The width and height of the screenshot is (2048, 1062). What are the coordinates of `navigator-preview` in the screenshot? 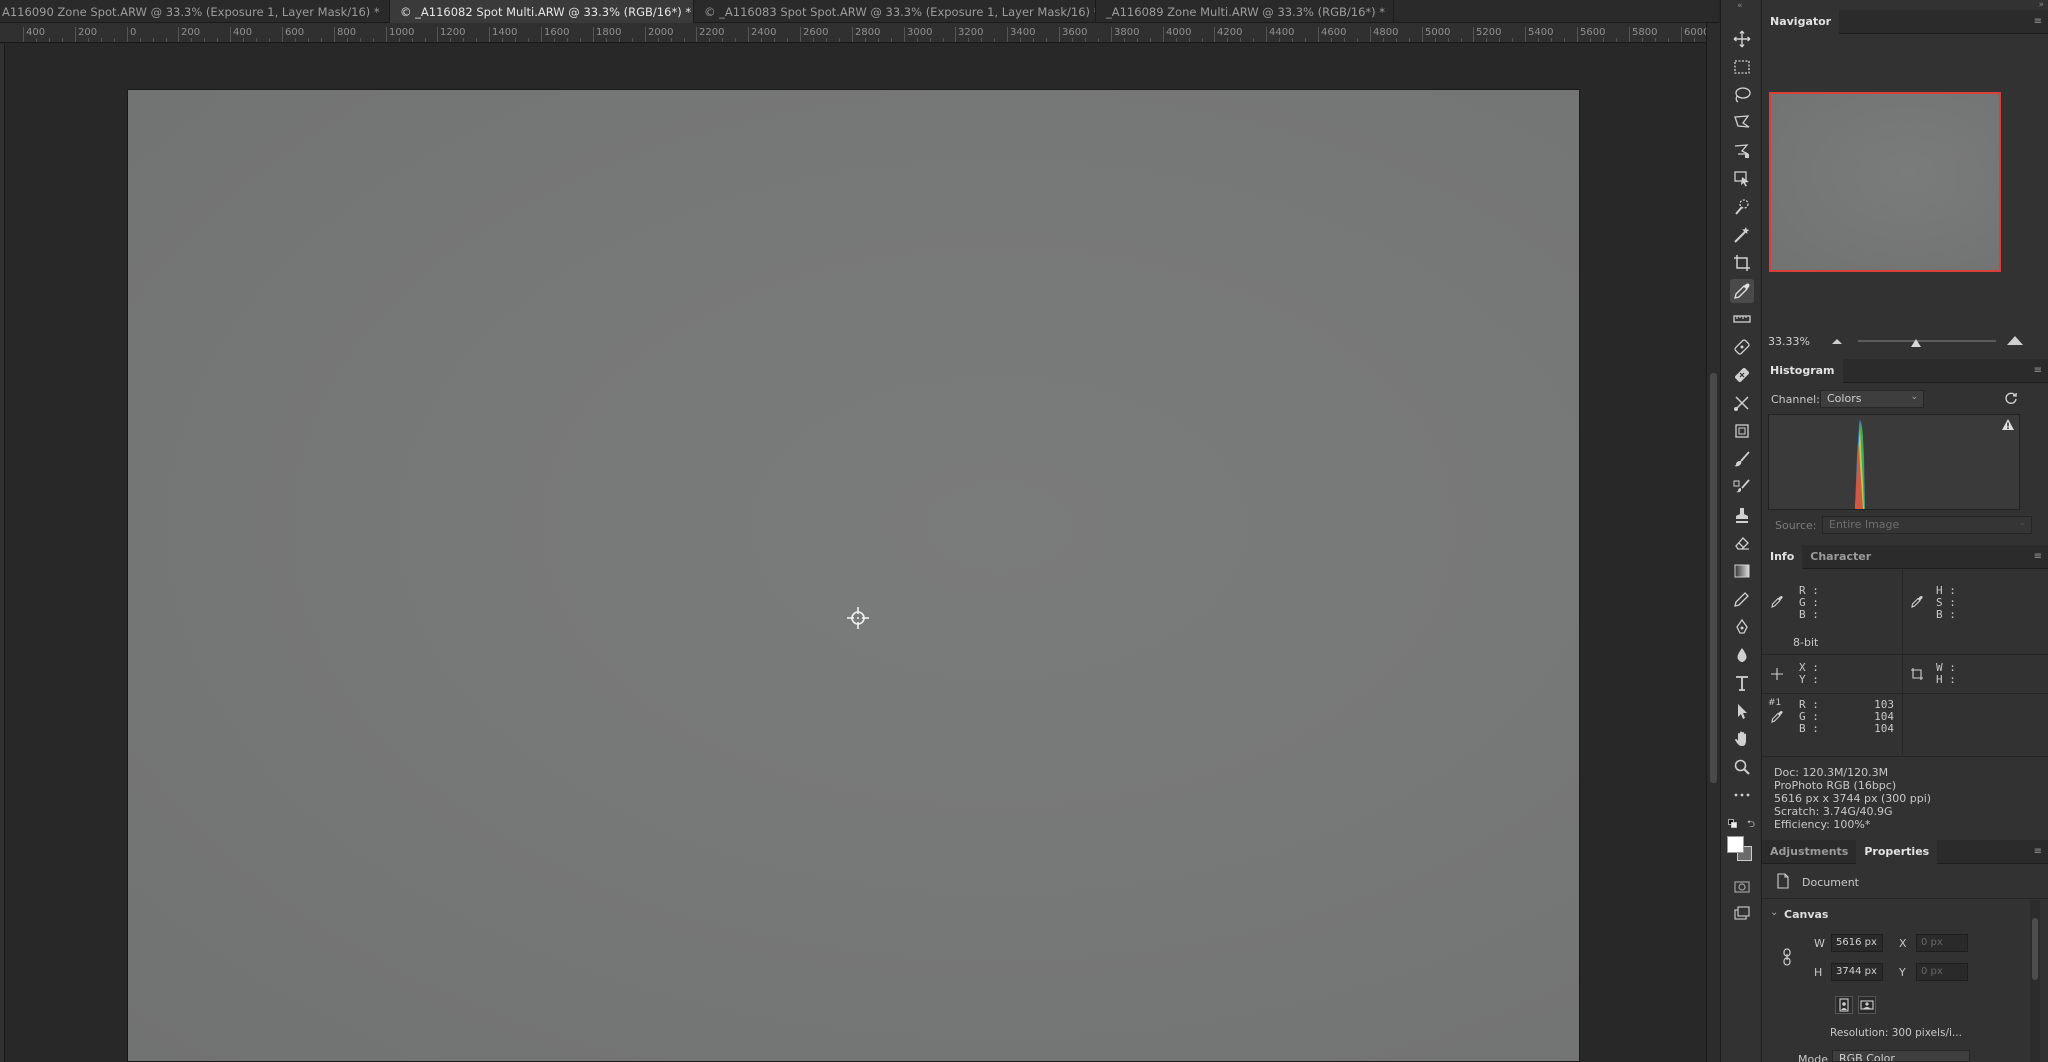 It's located at (1885, 182).